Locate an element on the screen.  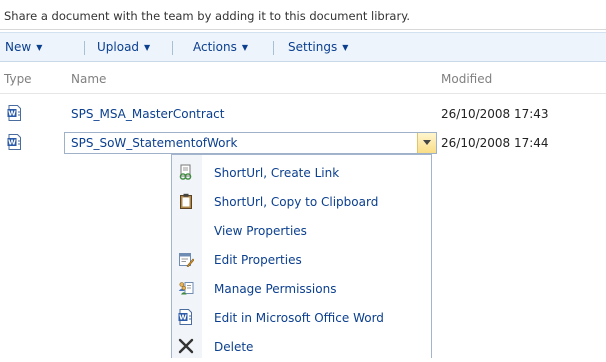
new-menu-button: New ▼ is located at coordinates (23, 47).